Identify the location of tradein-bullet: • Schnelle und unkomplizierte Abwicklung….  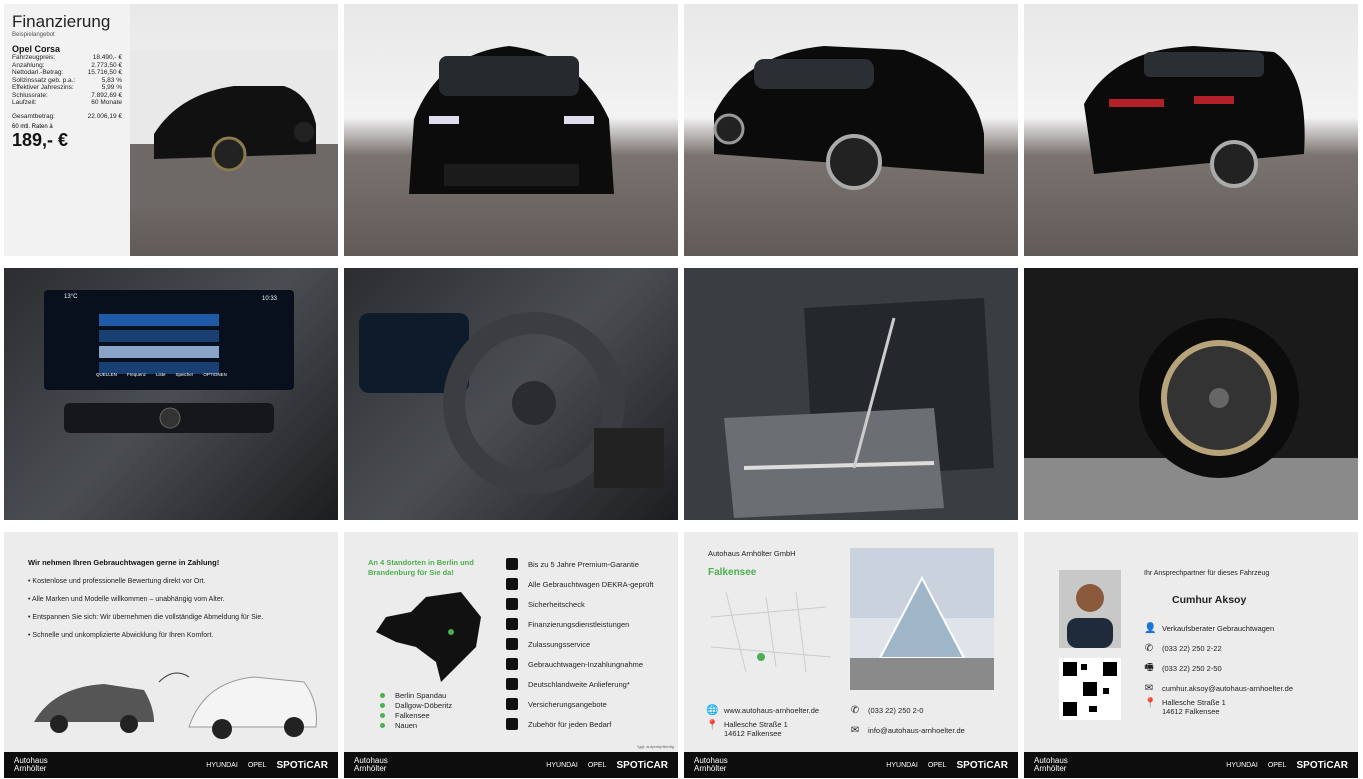
(121, 635).